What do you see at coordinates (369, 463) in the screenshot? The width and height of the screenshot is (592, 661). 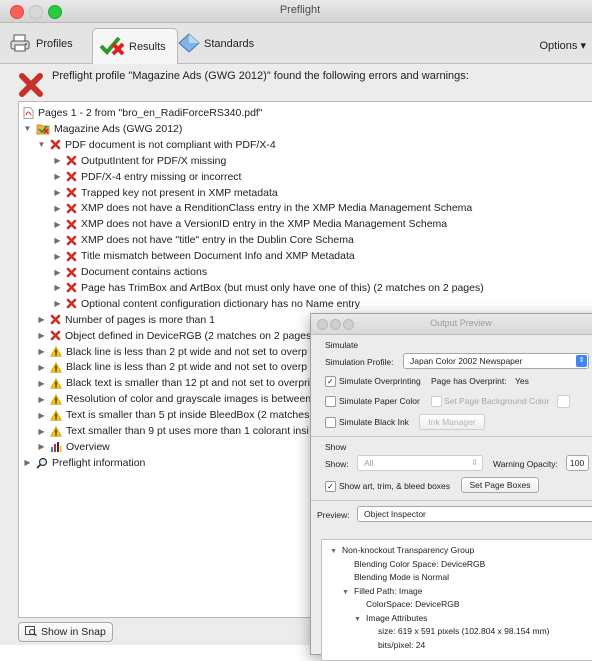 I see `show-value: All` at bounding box center [369, 463].